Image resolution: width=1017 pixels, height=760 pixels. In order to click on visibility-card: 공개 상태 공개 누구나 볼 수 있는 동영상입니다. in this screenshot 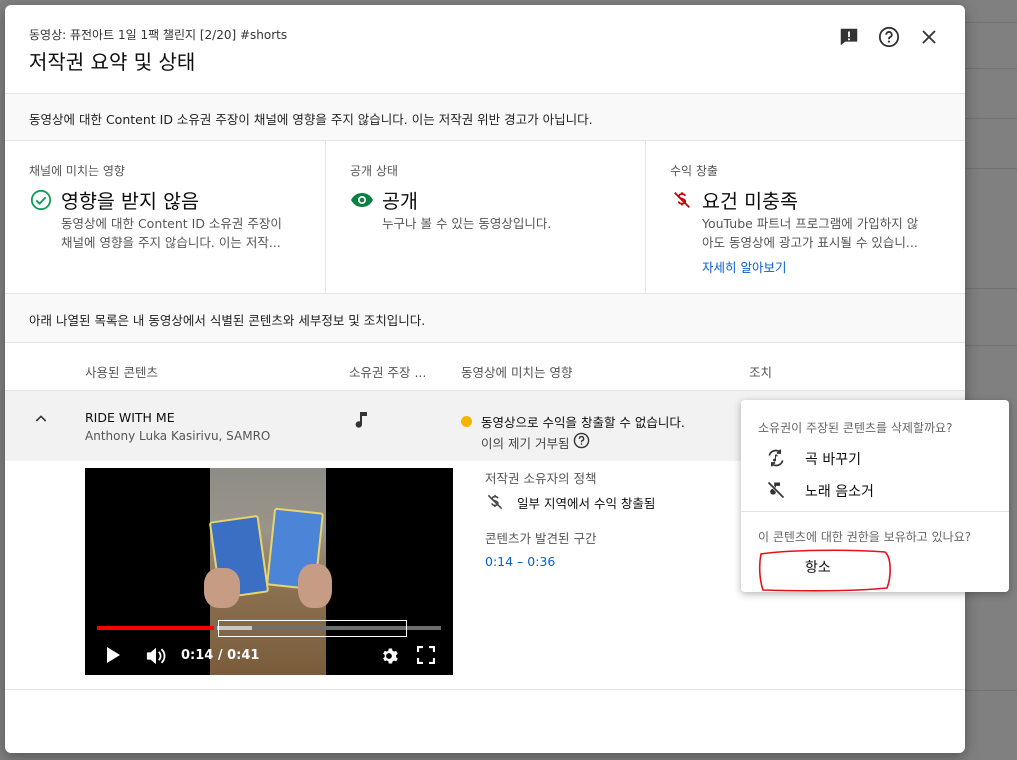, I will do `click(485, 217)`.